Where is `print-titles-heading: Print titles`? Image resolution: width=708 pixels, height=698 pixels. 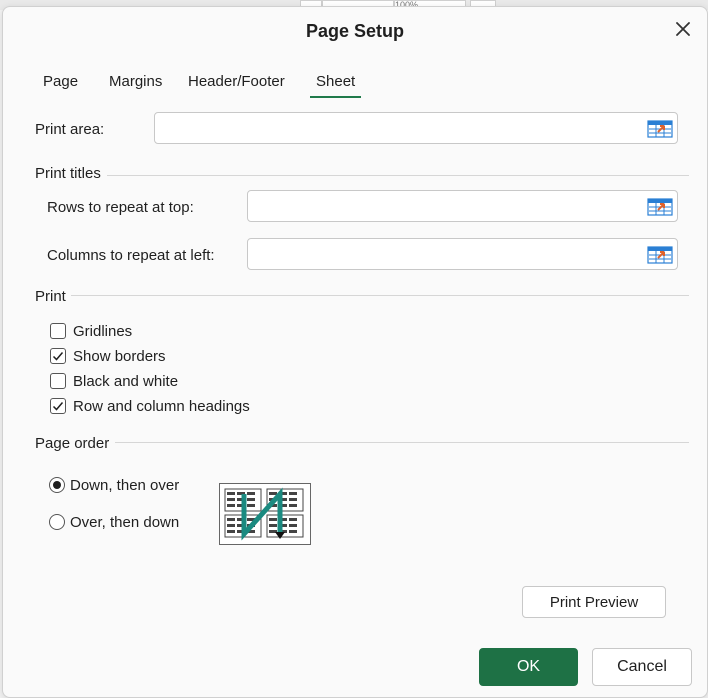
print-titles-heading: Print titles is located at coordinates (68, 173).